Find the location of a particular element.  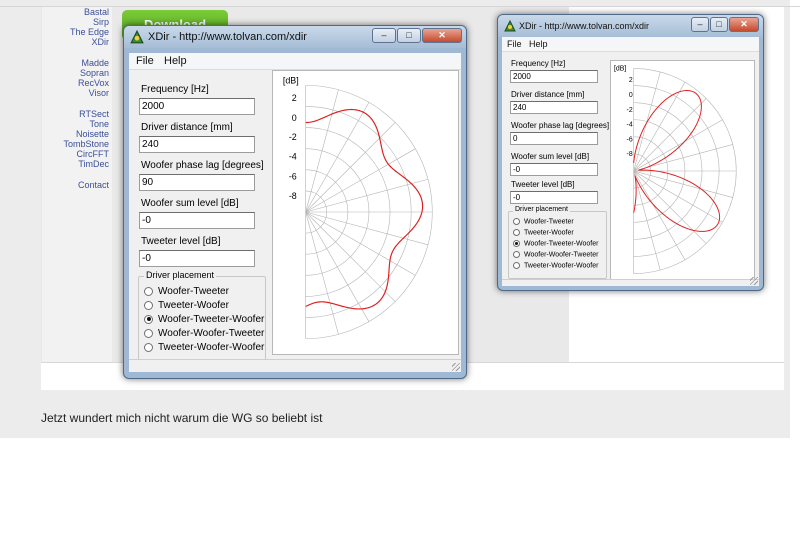

placement-option-label: Tweeter-Woofer-Woofer is located at coordinates (561, 266).